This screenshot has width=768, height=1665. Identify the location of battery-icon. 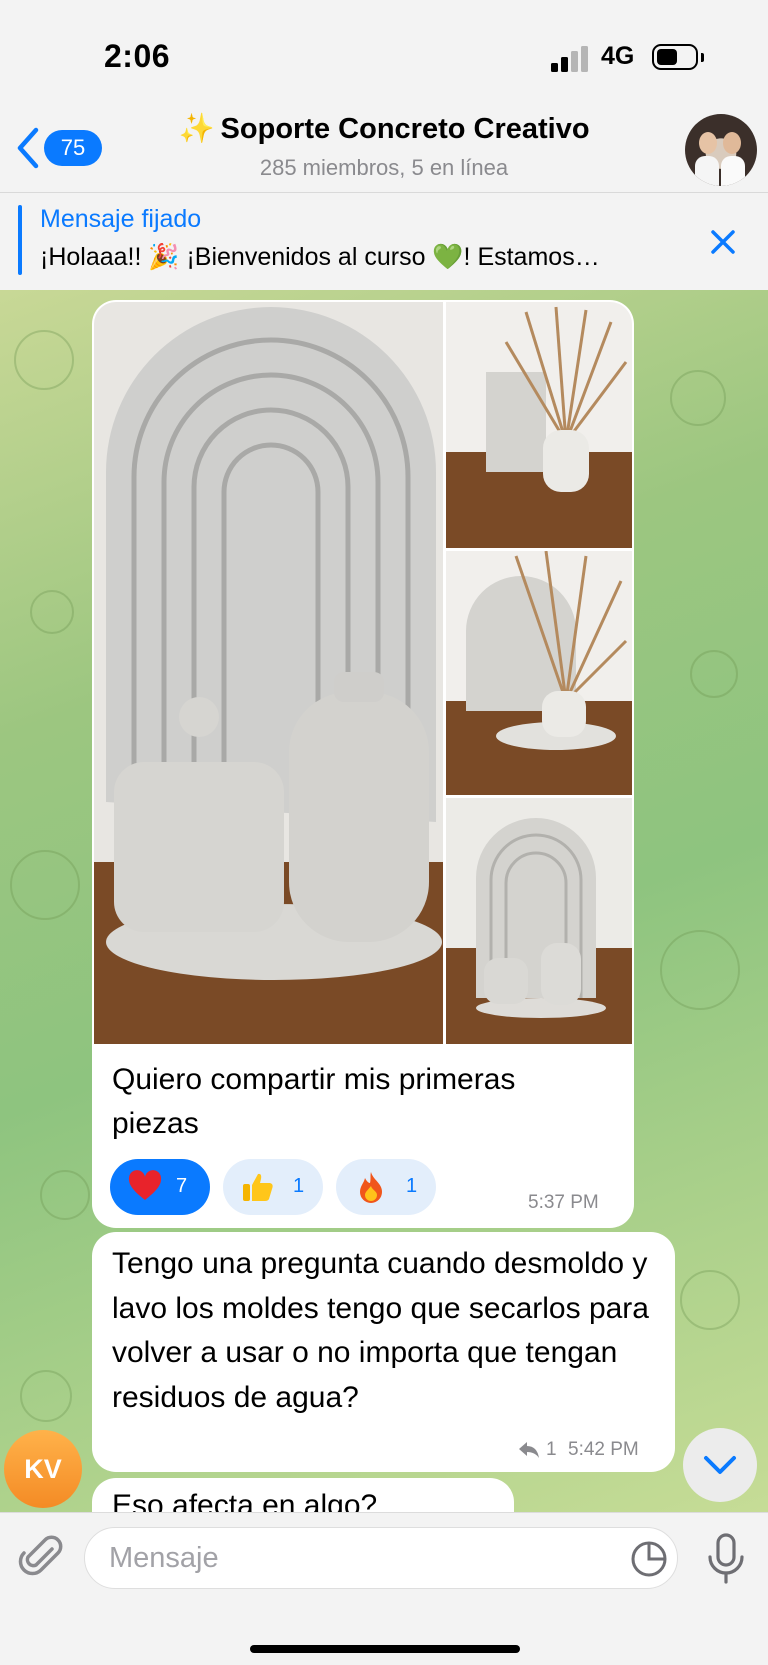
(675, 57).